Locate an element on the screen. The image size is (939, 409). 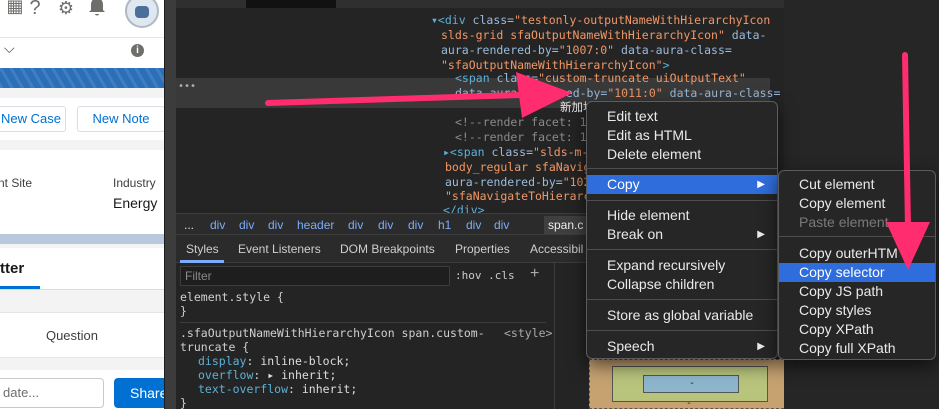
menu-item-label: Copy selector is located at coordinates (842, 272).